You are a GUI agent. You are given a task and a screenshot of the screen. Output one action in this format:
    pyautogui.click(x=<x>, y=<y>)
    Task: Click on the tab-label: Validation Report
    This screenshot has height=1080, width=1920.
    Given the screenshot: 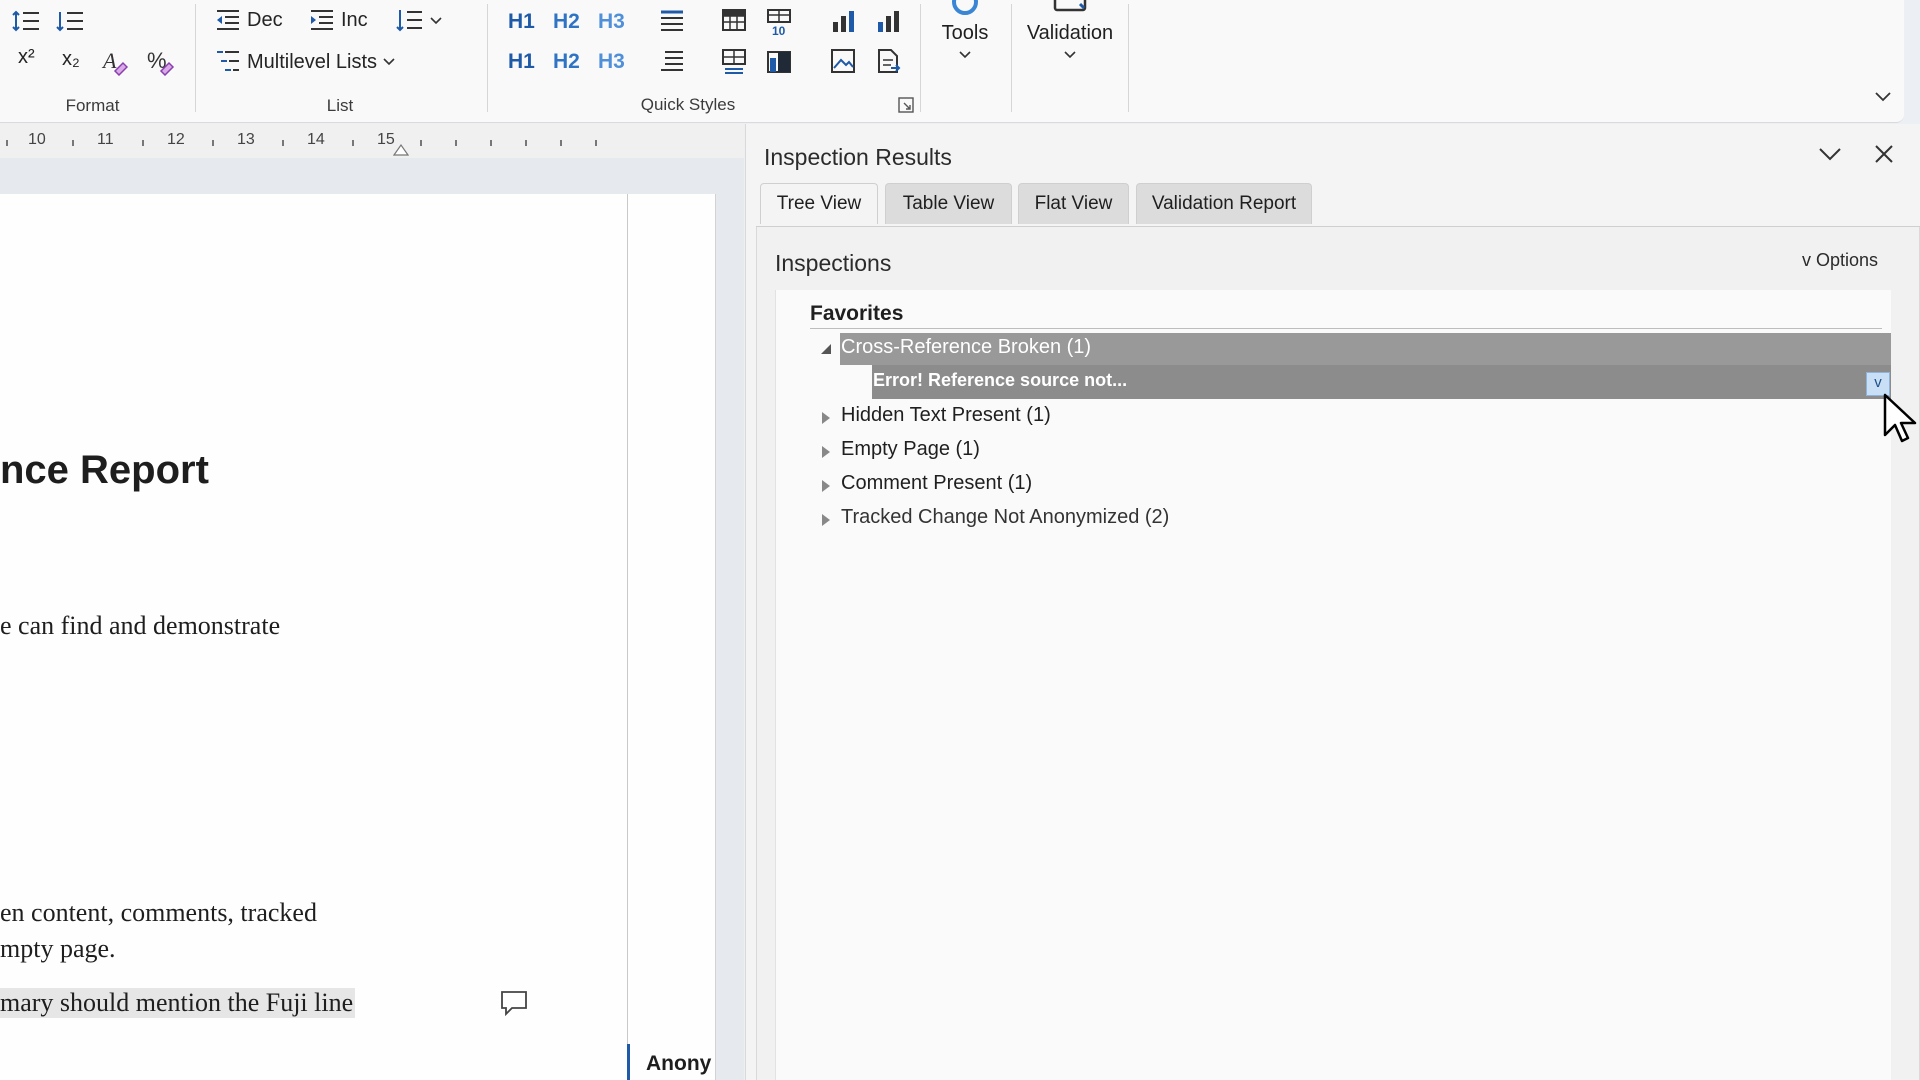 What is the action you would take?
    pyautogui.click(x=1224, y=203)
    